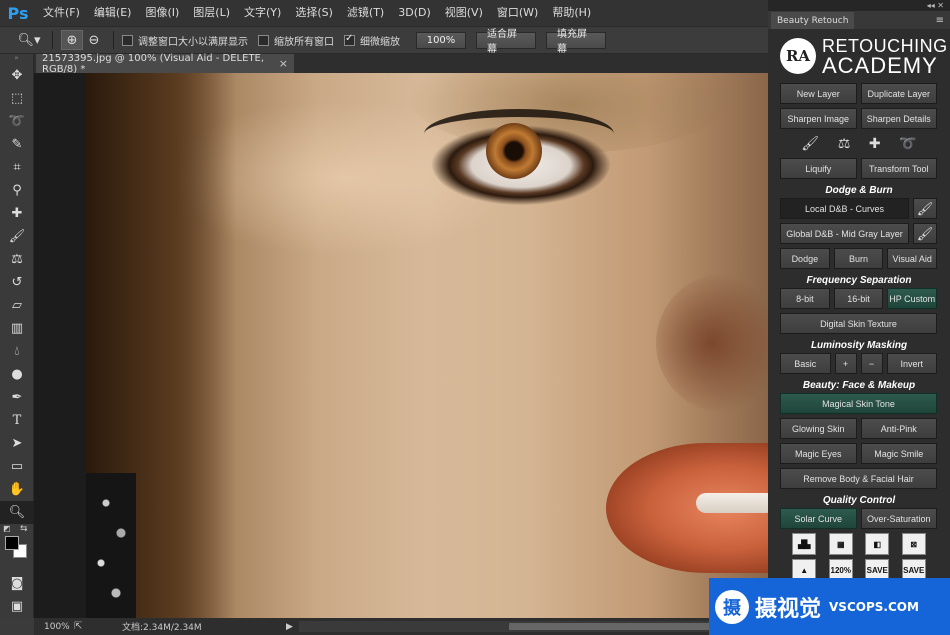 The width and height of the screenshot is (950, 635). What do you see at coordinates (17, 443) in the screenshot?
I see `path-select-tool-icon: ➤` at bounding box center [17, 443].